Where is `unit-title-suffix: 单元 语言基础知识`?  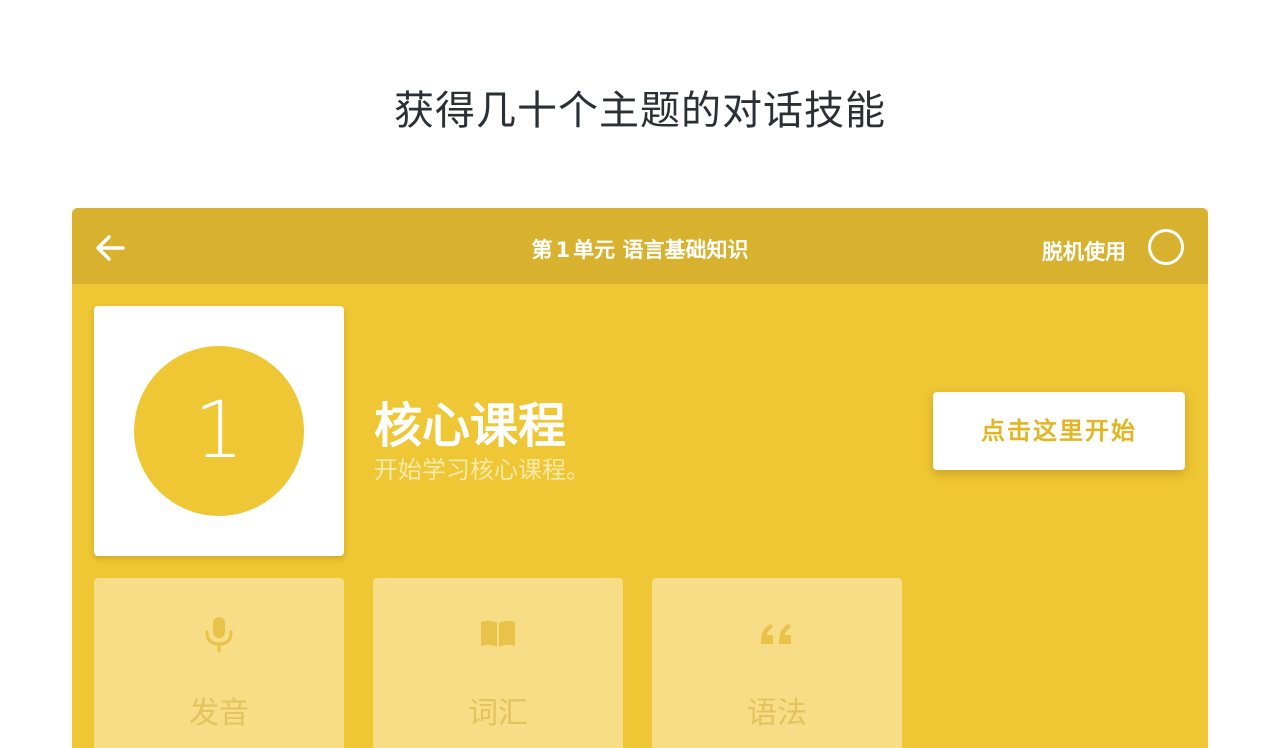
unit-title-suffix: 单元 语言基础知识 is located at coordinates (661, 250).